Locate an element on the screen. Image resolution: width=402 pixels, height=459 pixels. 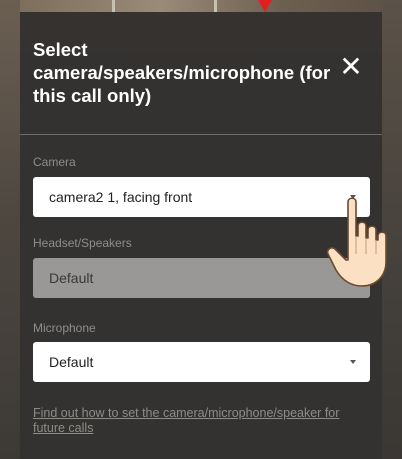
hand-pointer-icon is located at coordinates (356, 242).